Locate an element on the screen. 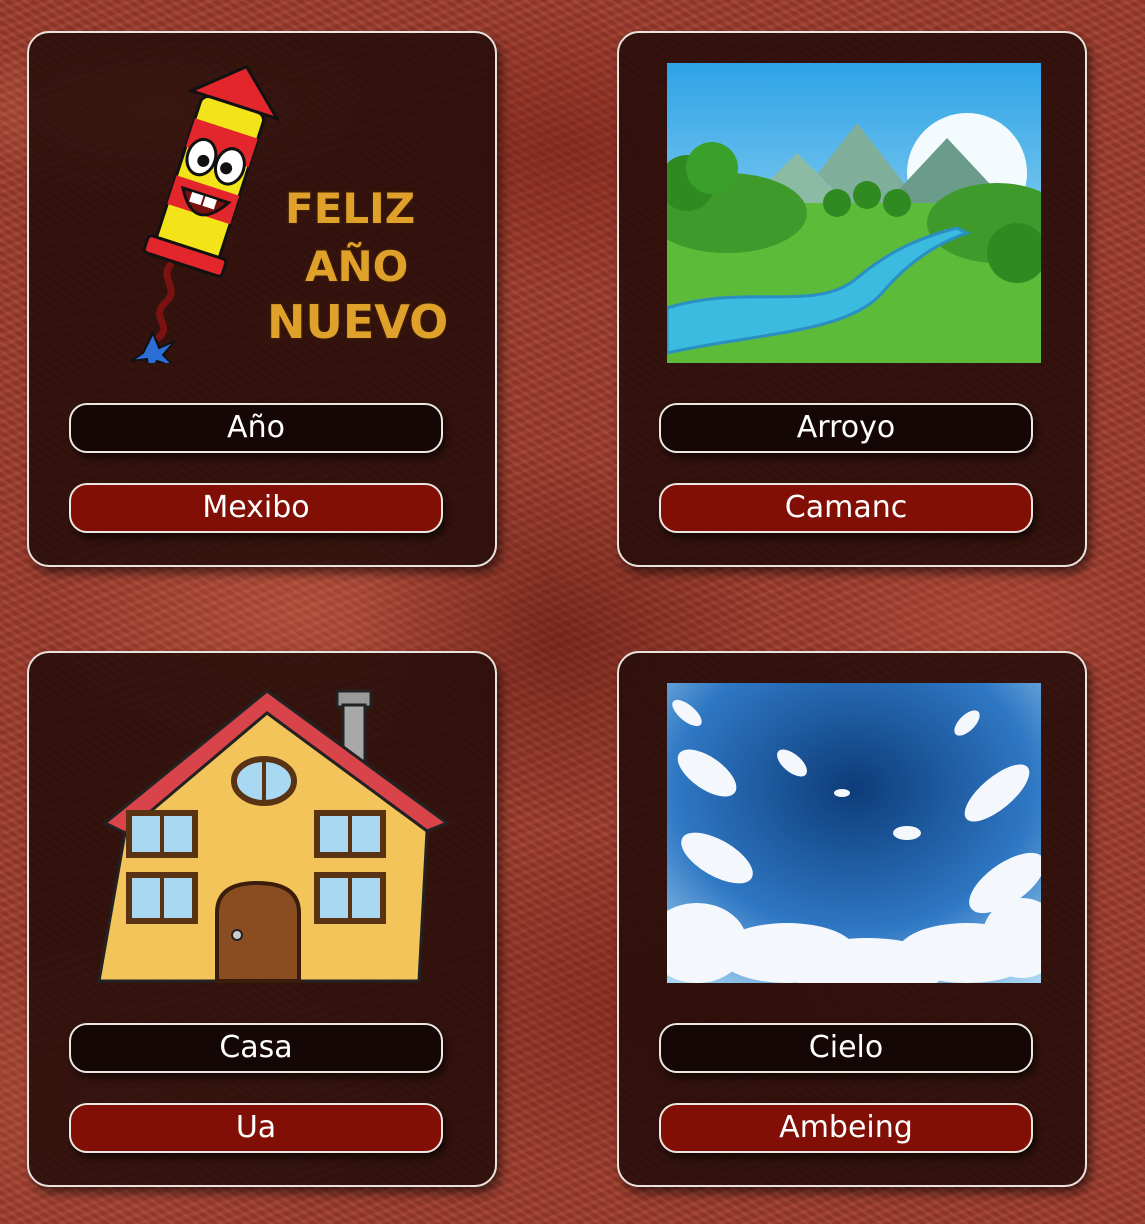  svg-text: FELIZ is located at coordinates (350, 208).